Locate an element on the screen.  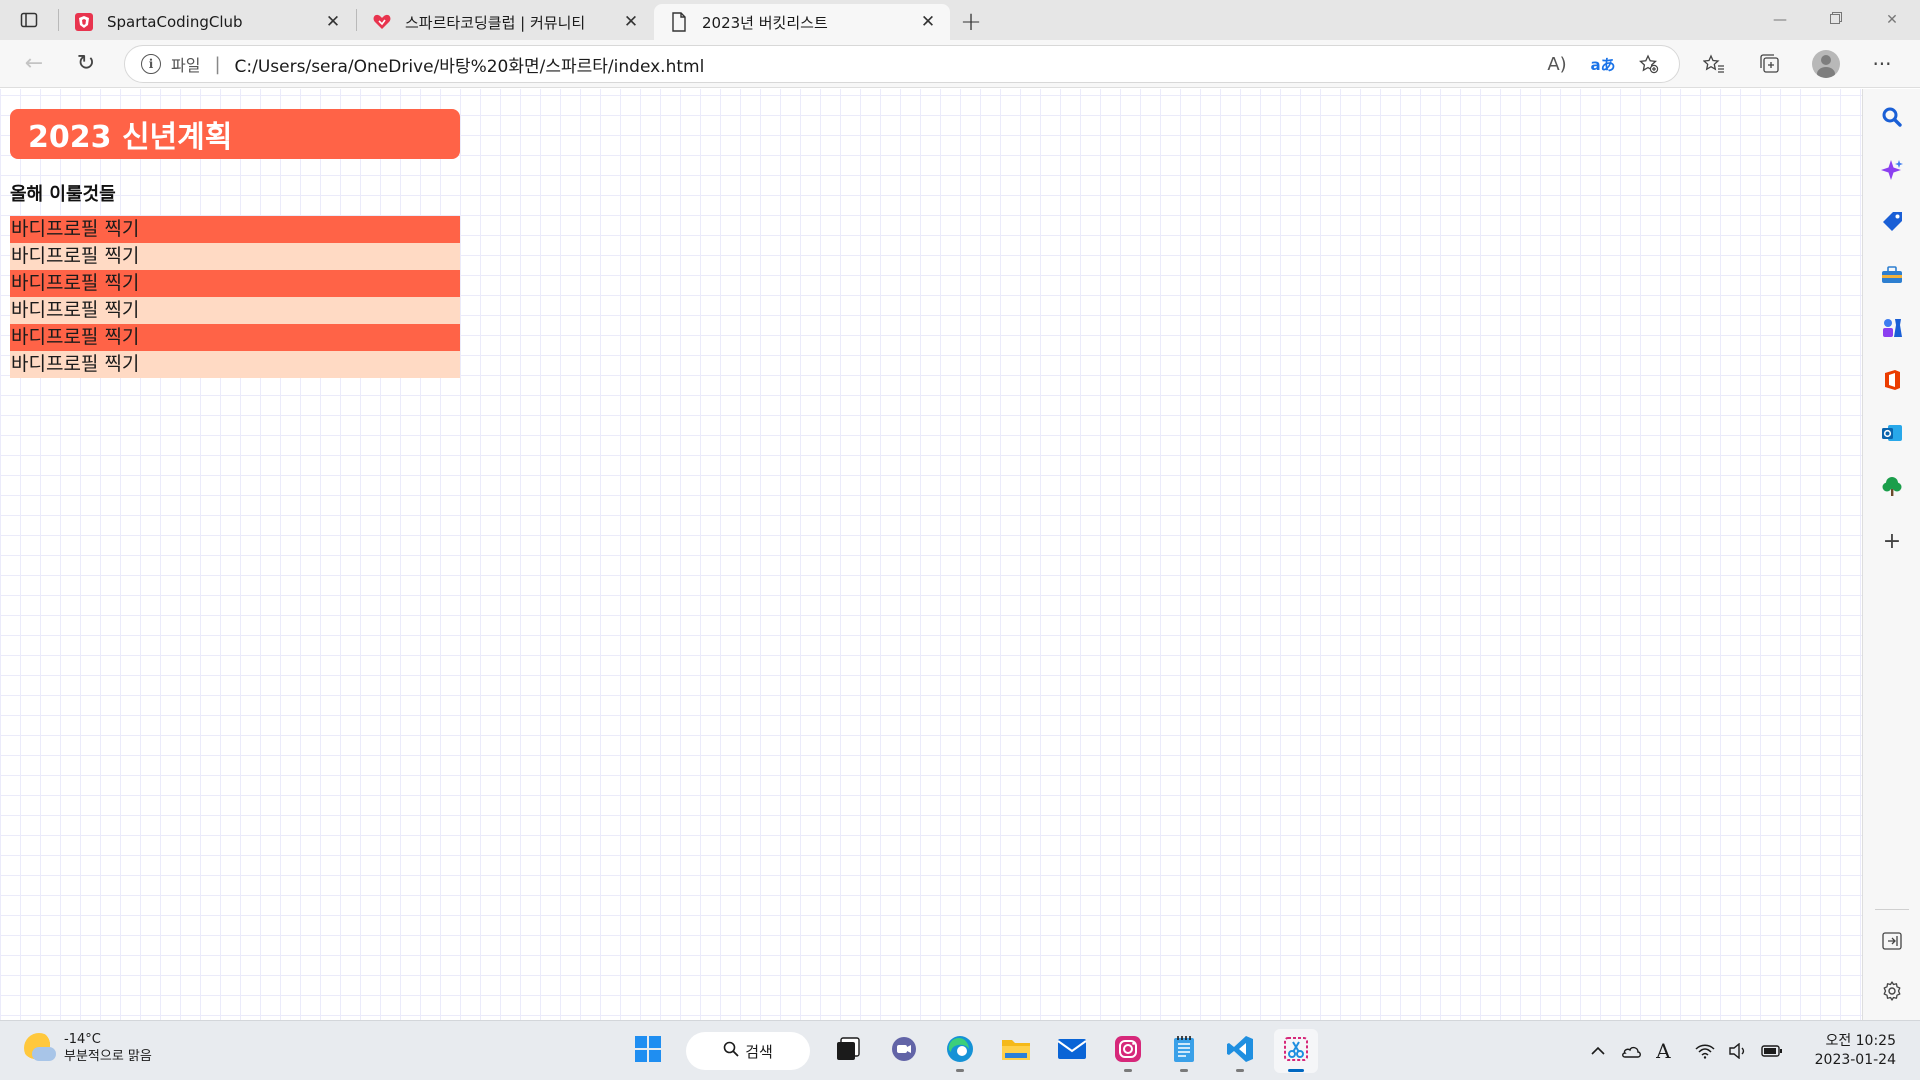
snipping-tool-icon is located at coordinates (1296, 1051).